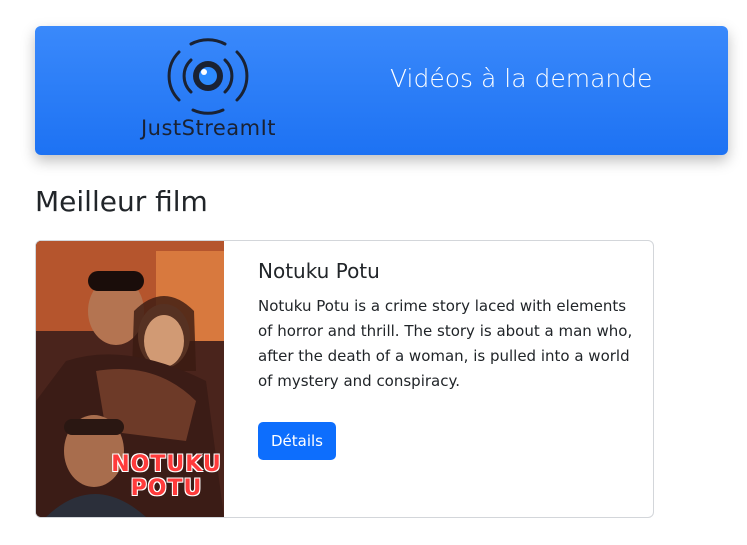 This screenshot has width=747, height=545. What do you see at coordinates (319, 271) in the screenshot?
I see `movie-title: Notuku Potu` at bounding box center [319, 271].